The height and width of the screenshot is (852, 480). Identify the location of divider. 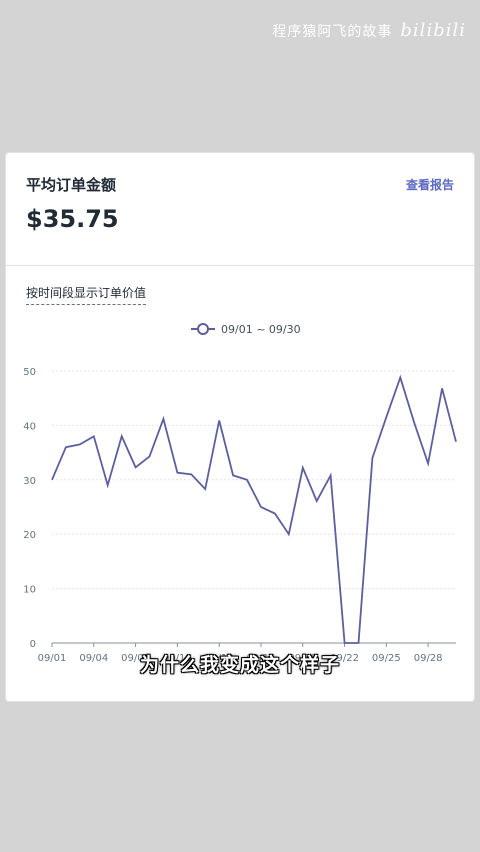
(240, 265).